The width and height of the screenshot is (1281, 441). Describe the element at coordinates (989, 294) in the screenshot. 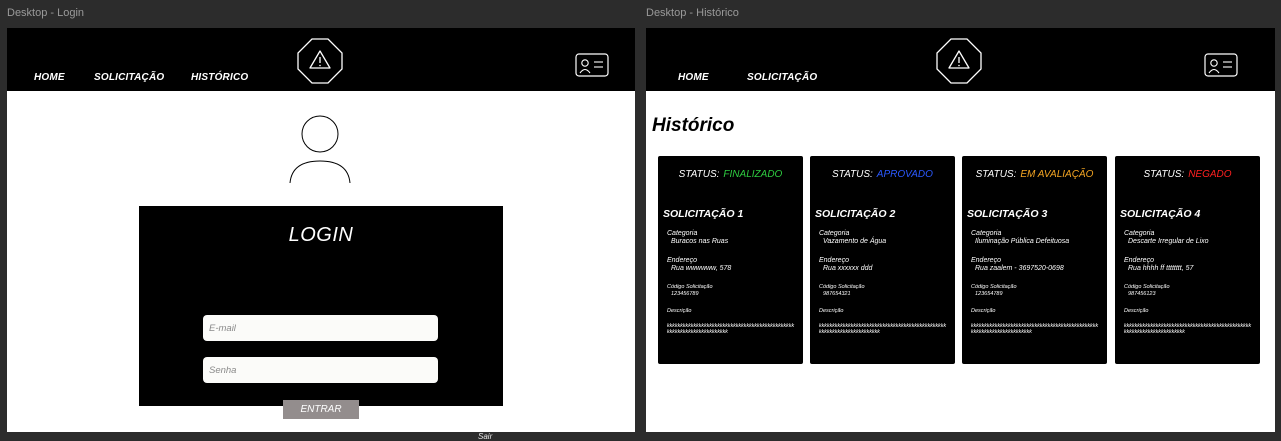

I see `code-value: 123654789` at that location.